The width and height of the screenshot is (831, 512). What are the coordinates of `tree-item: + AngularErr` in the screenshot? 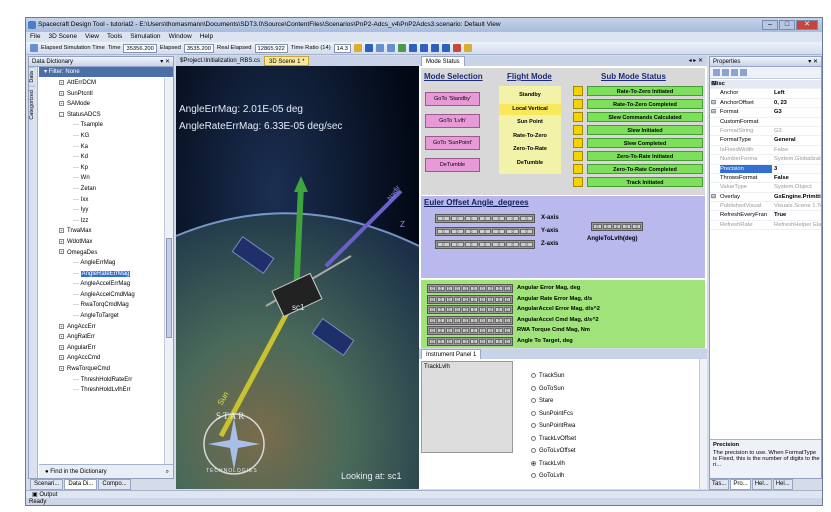 It's located at (101, 348).